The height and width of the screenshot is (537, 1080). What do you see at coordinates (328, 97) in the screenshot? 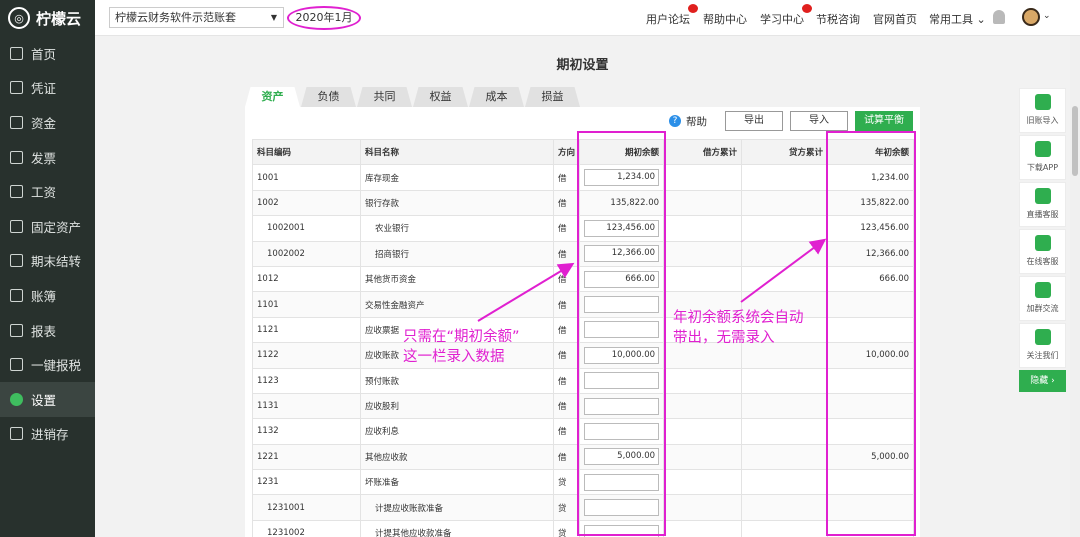
I see `tab-1: 负债` at bounding box center [328, 97].